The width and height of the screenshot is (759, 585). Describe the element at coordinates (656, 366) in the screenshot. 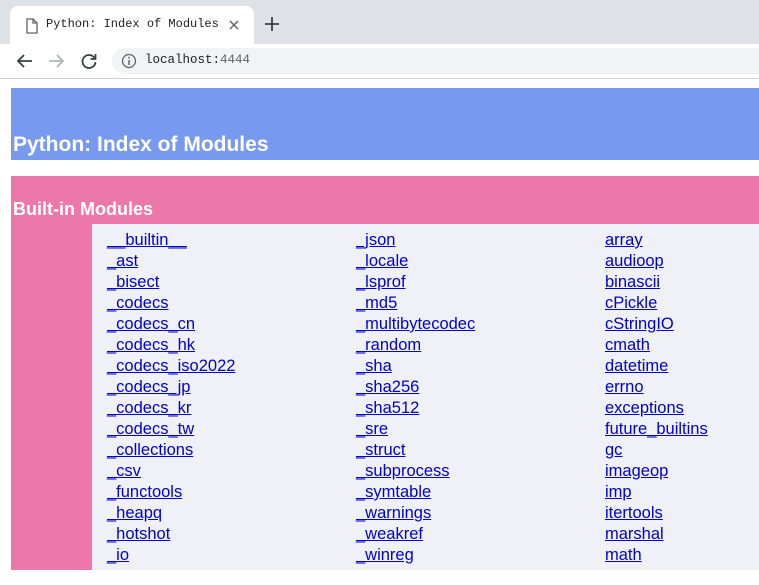

I see `module-link: datetime` at that location.